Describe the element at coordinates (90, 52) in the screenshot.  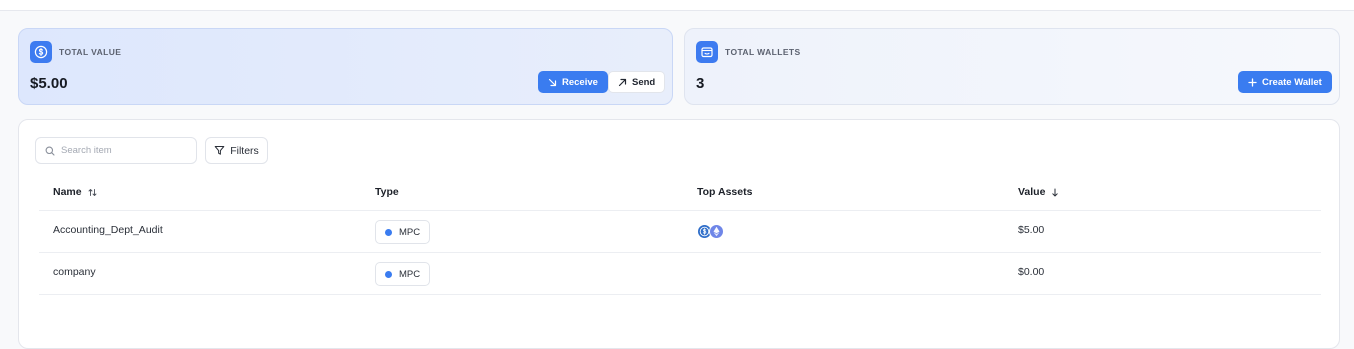
I see `total-value-label: TOTAL VALUE` at that location.